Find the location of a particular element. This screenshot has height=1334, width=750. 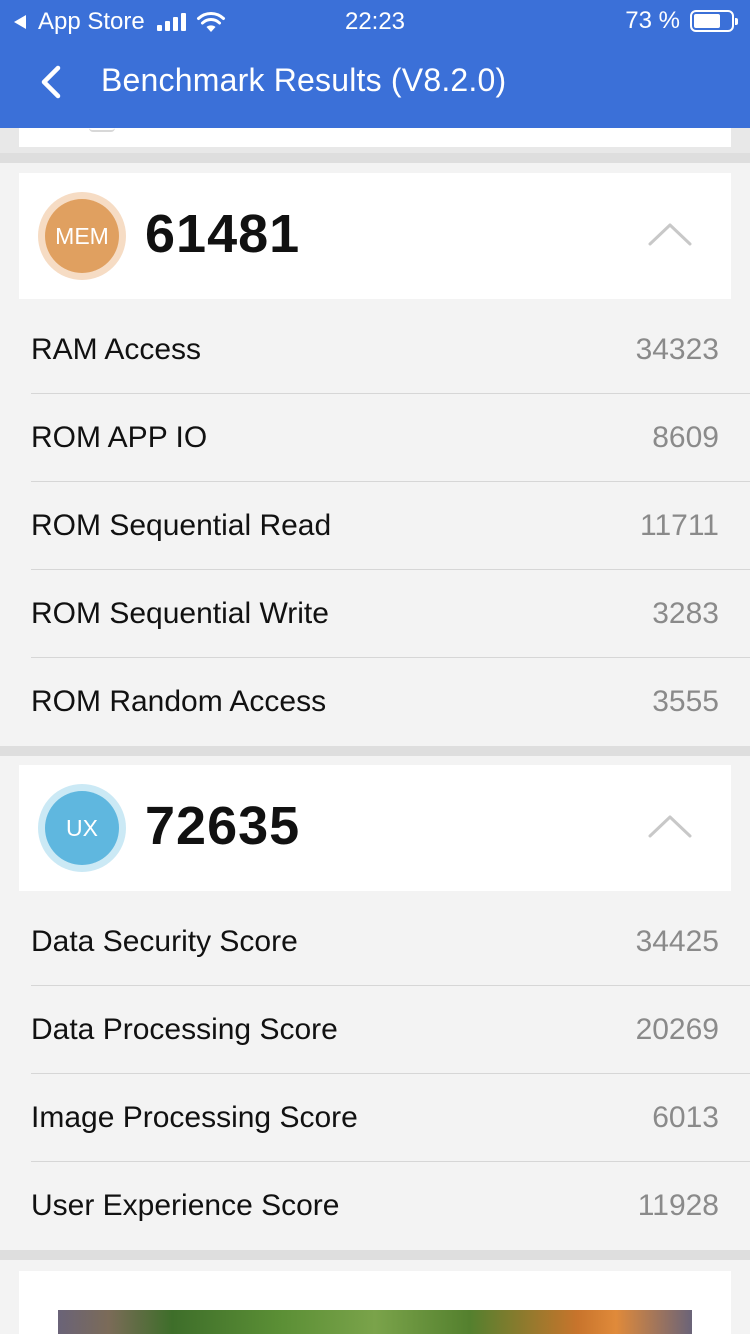

previous-card-edge is located at coordinates (102, 130).